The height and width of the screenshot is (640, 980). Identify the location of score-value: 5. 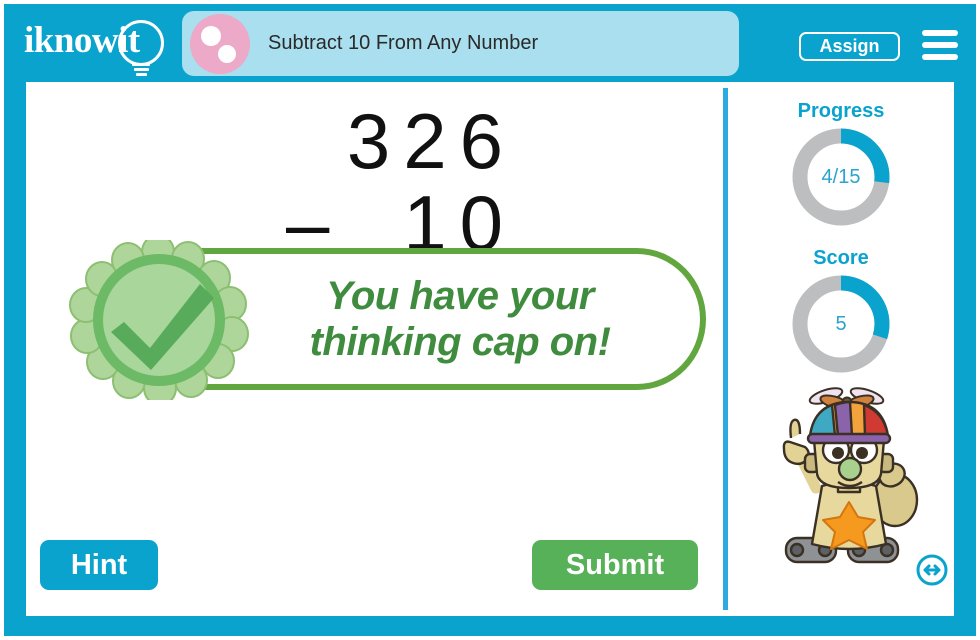
(841, 323).